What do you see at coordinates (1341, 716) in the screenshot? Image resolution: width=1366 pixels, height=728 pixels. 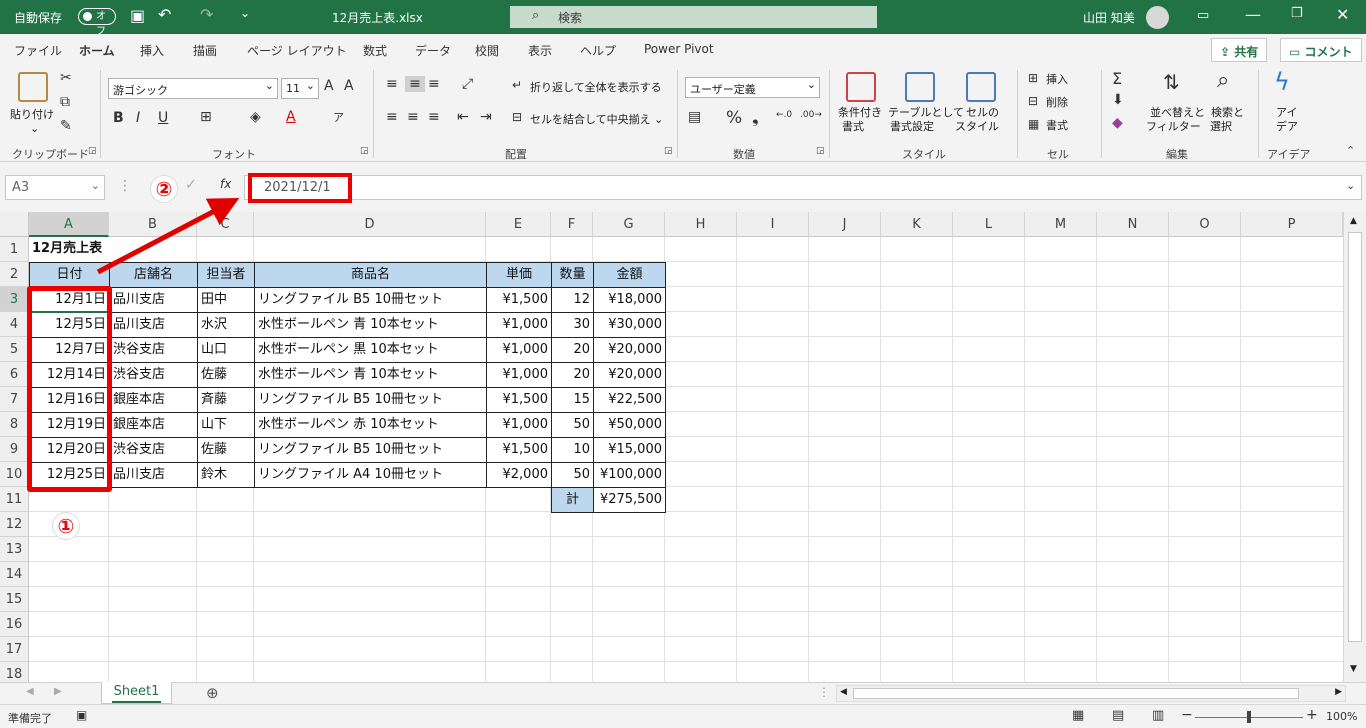 I see `zoom-level: 100%` at bounding box center [1341, 716].